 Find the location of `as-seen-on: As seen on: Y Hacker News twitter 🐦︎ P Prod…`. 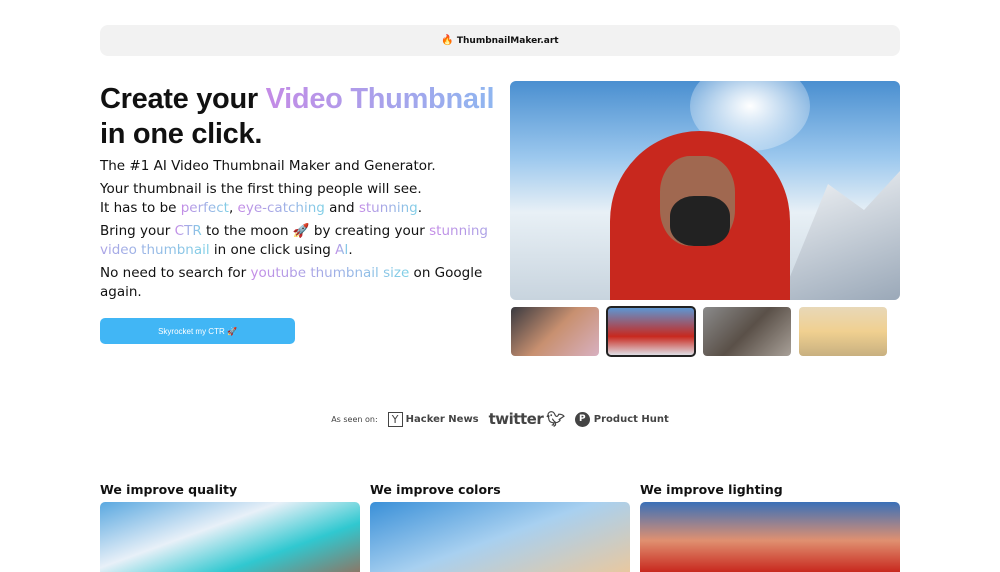

as-seen-on: As seen on: Y Hacker News twitter 🐦︎ P Prod… is located at coordinates (500, 419).